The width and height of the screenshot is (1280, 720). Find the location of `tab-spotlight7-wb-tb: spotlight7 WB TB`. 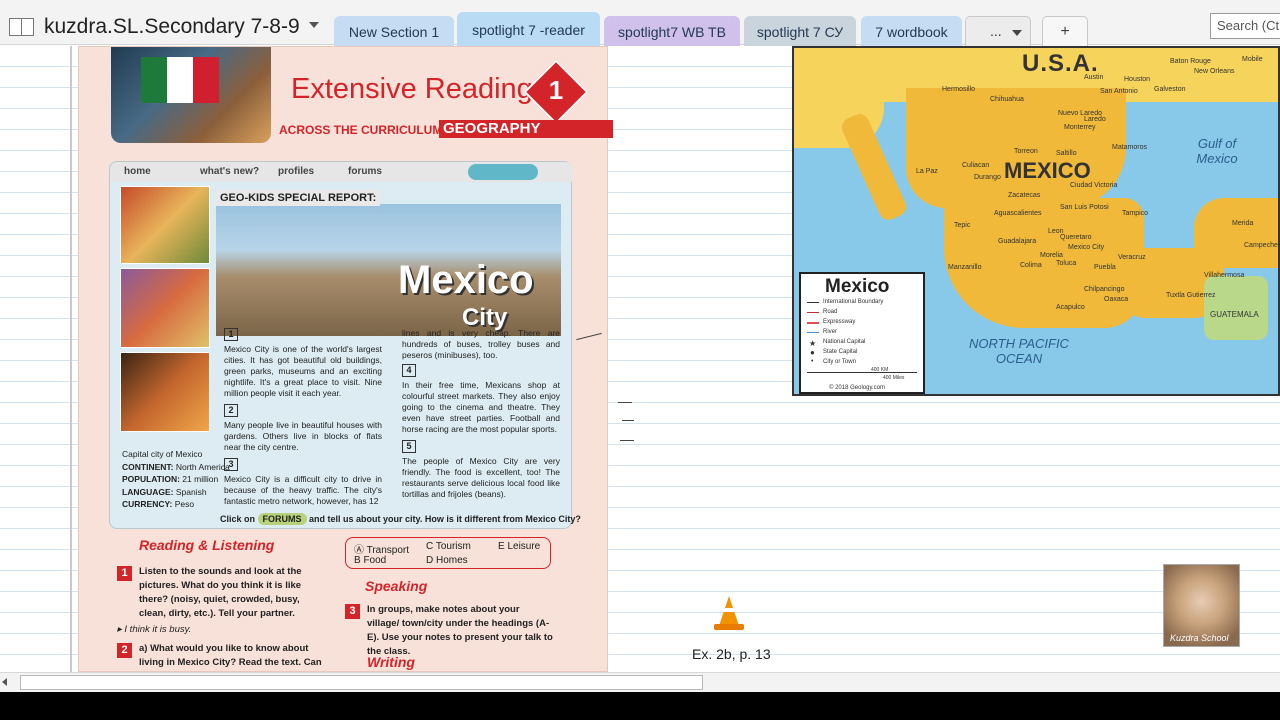

tab-spotlight7-wb-tb: spotlight7 WB TB is located at coordinates (672, 31).